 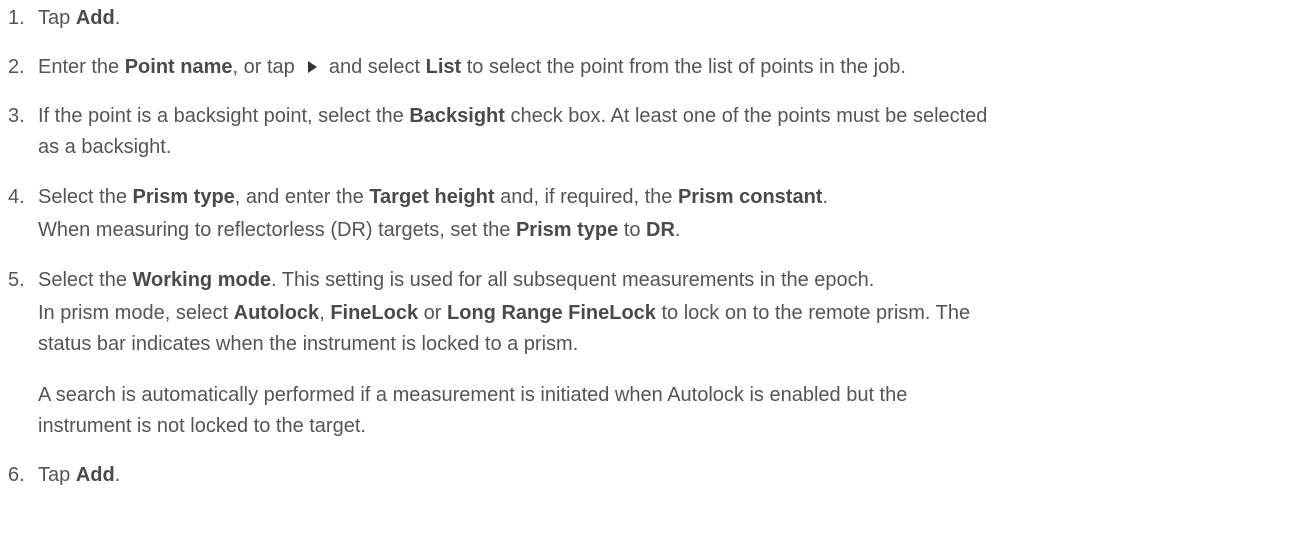 What do you see at coordinates (16, 280) in the screenshot?
I see `step-number: 5.` at bounding box center [16, 280].